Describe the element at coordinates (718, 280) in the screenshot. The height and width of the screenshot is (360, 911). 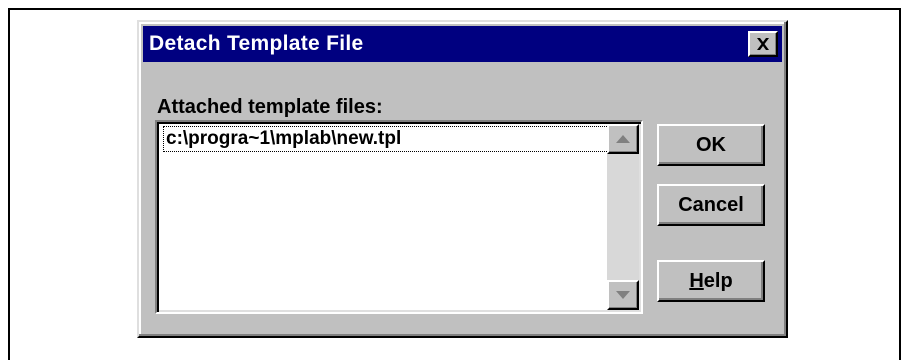
I see `help-label-rest: elp` at that location.